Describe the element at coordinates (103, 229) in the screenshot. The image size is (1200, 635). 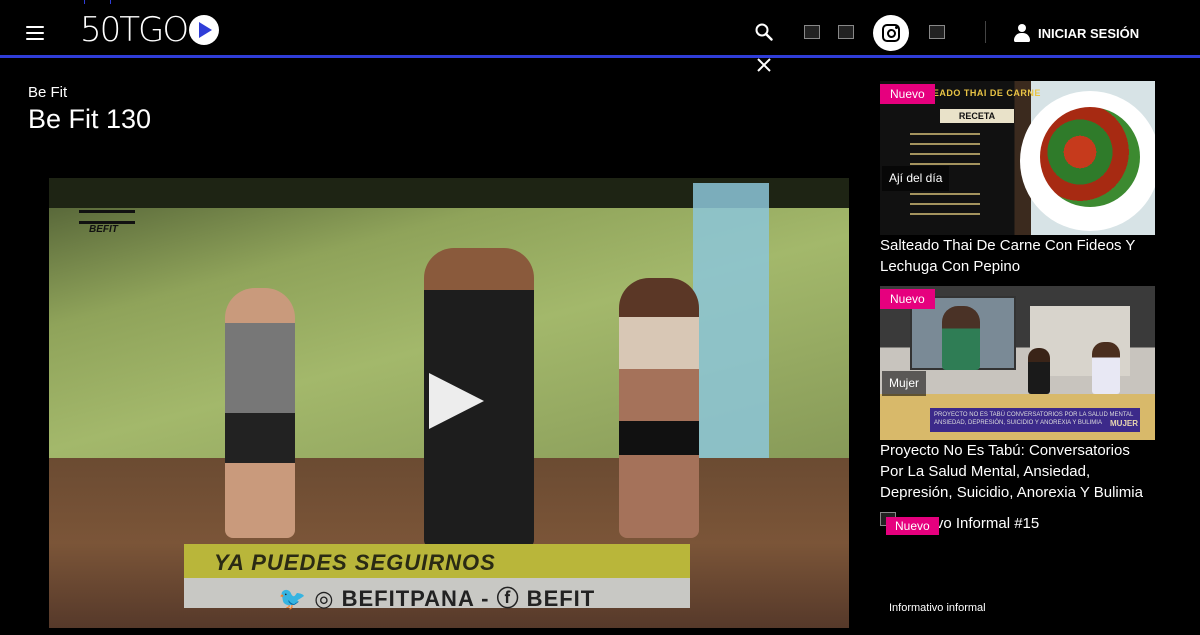
I see `video-overlay-logo: BEFIT` at that location.